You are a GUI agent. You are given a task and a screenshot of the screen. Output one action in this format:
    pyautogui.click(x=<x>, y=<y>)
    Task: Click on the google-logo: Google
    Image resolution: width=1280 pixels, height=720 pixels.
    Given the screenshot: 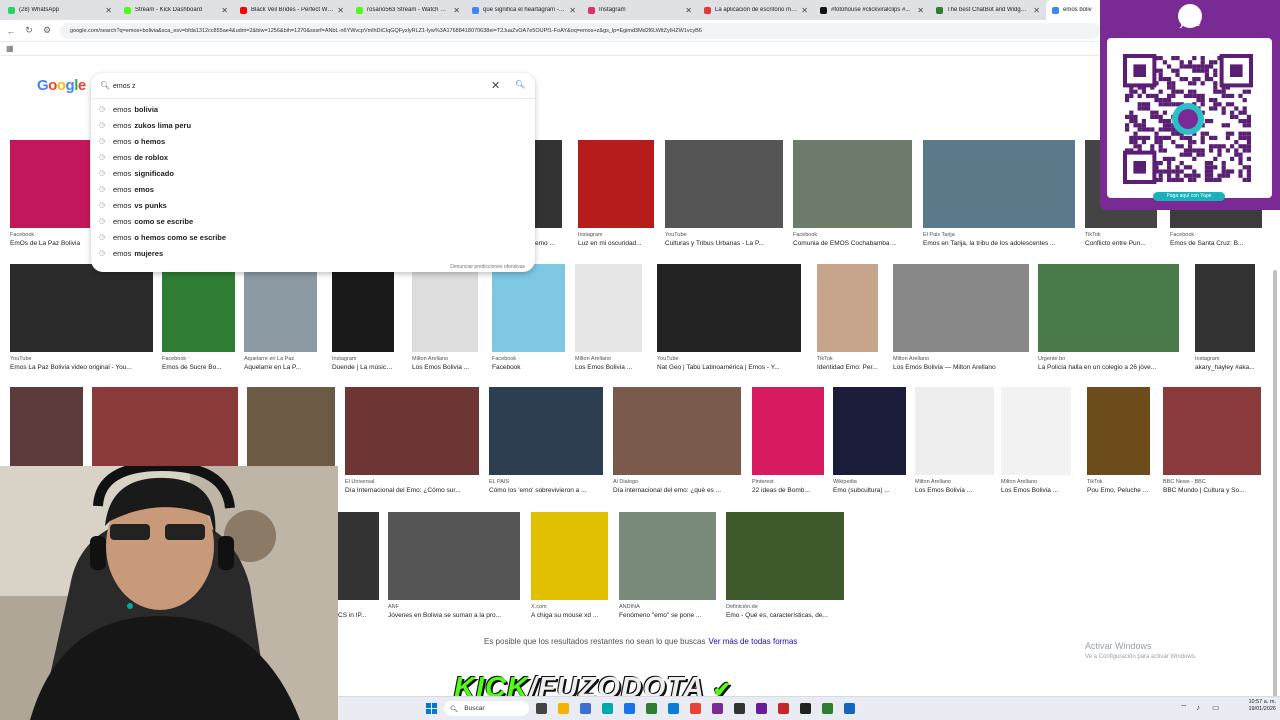 What is the action you would take?
    pyautogui.click(x=61, y=85)
    